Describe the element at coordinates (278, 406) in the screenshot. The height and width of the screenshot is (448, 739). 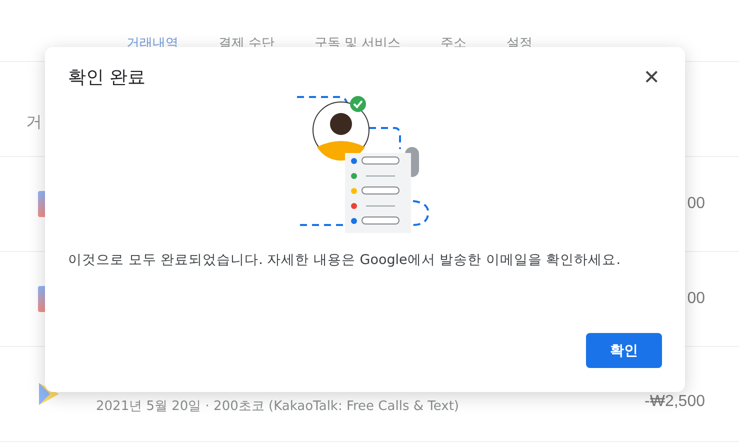
I see `transaction-detail: 2021년 5월 20일 · 200초코 (KakaoTalk: Free Calls & Text)` at that location.